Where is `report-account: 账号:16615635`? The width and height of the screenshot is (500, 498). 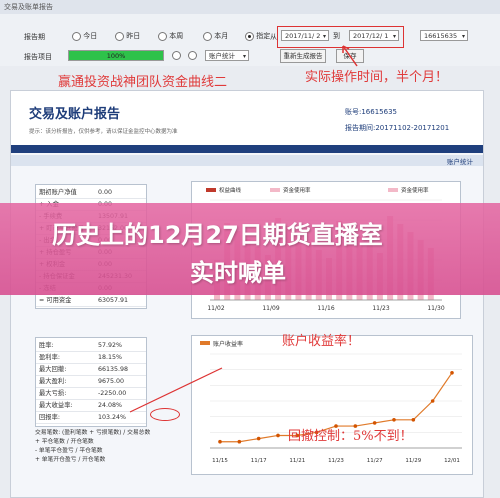 report-account: 账号:16615635 is located at coordinates (371, 112).